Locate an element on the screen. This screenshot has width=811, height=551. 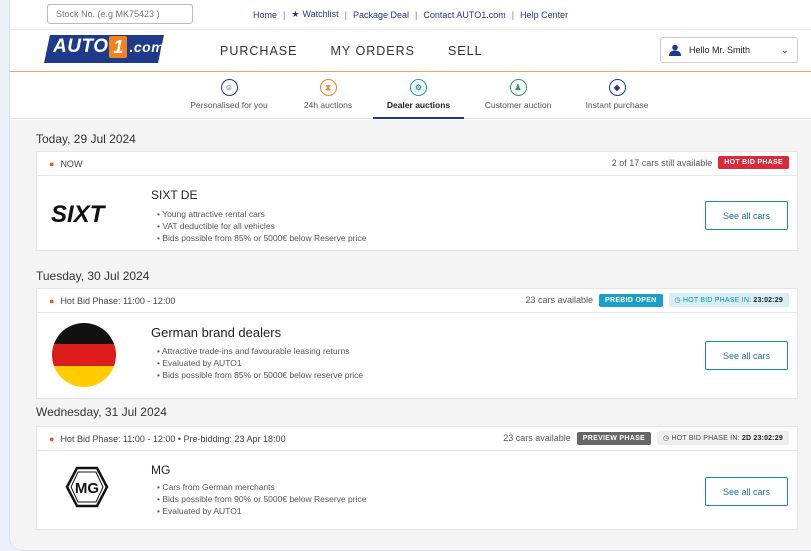
logo-text: AUTO 1 .com is located at coordinates (108, 47).